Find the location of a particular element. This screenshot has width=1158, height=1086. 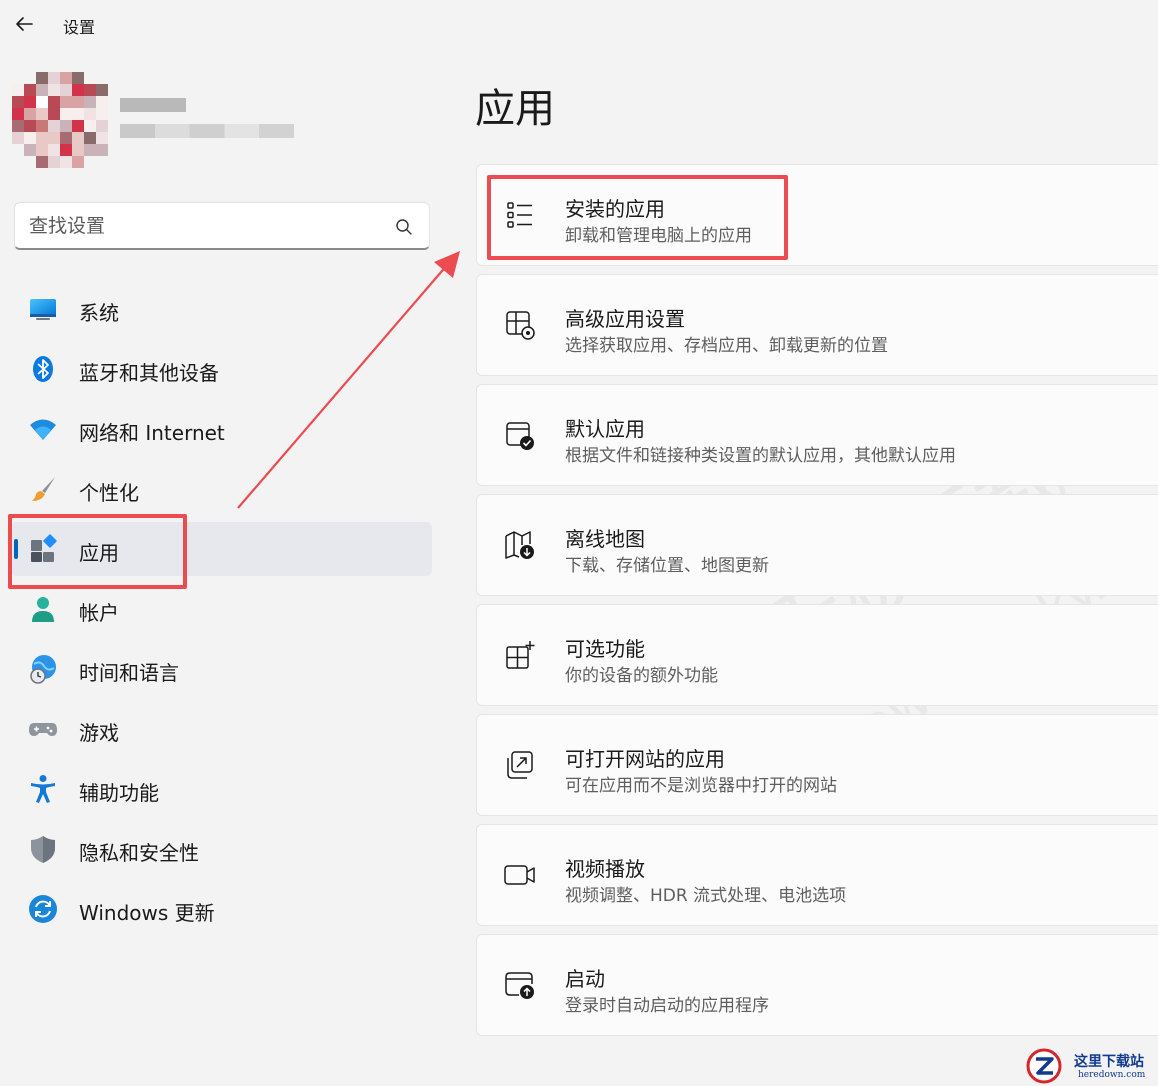

card-apps-for-websites: 可打开网站的应用 可在应用而不是浏览器中打开的网站 is located at coordinates (817, 765).